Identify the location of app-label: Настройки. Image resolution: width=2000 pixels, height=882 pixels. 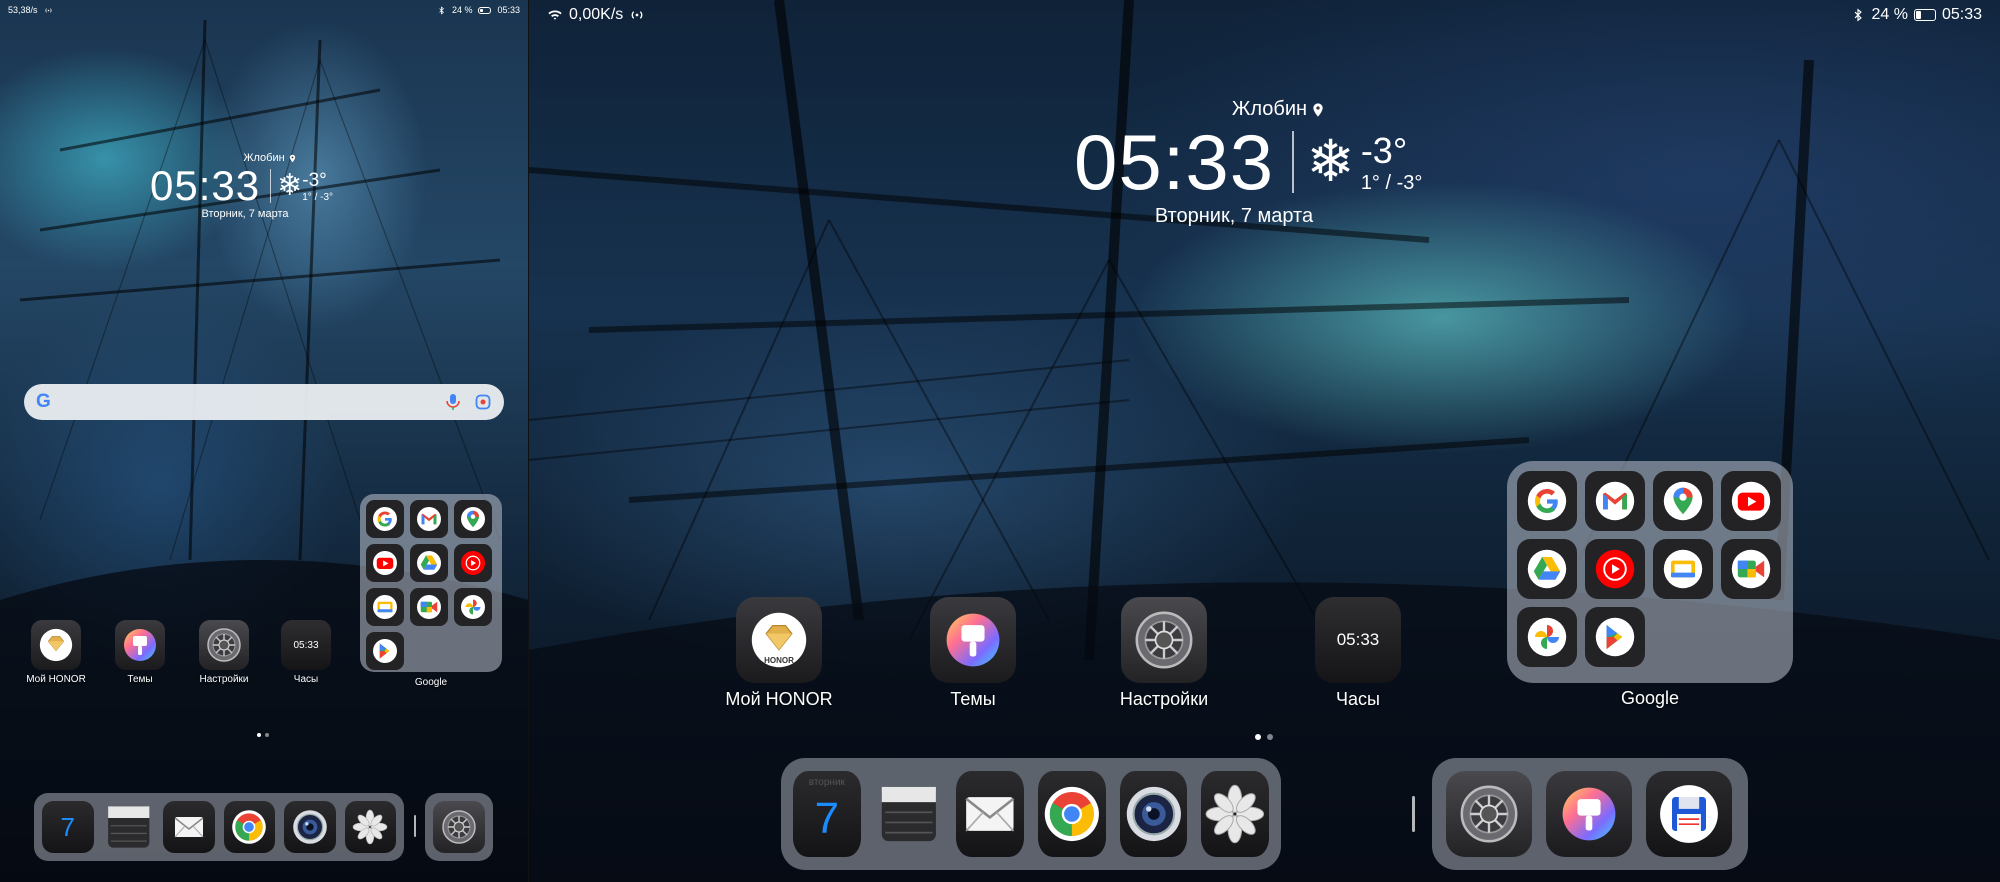
(1164, 699).